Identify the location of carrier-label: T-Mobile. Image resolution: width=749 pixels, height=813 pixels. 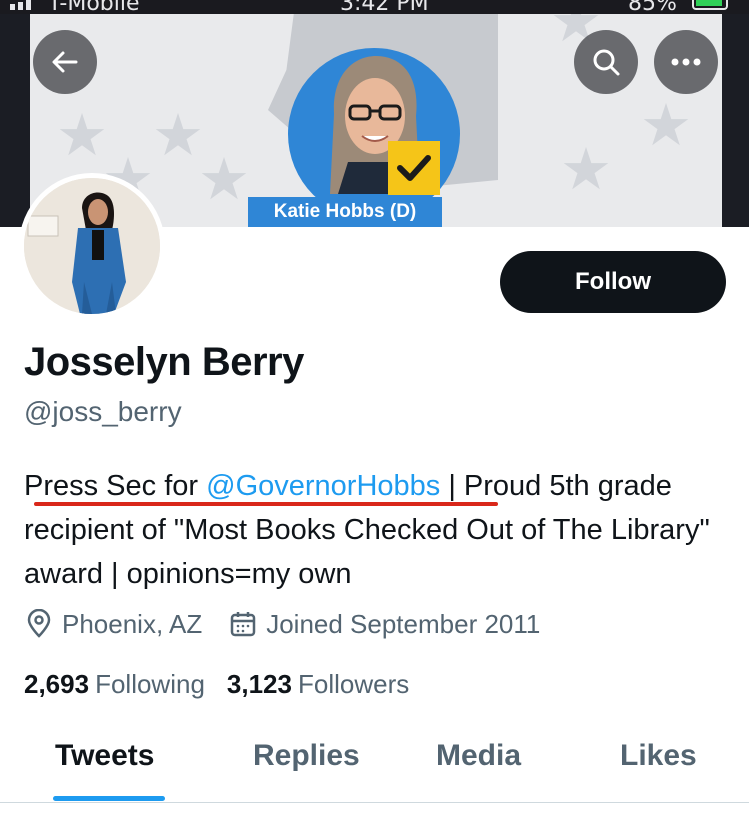
(94, 8).